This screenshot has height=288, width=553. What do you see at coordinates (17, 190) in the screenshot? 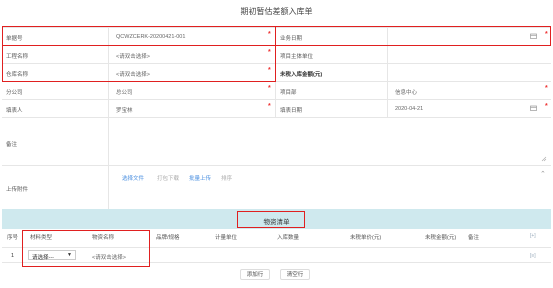
I see `attachment-label: 上传附件` at bounding box center [17, 190].